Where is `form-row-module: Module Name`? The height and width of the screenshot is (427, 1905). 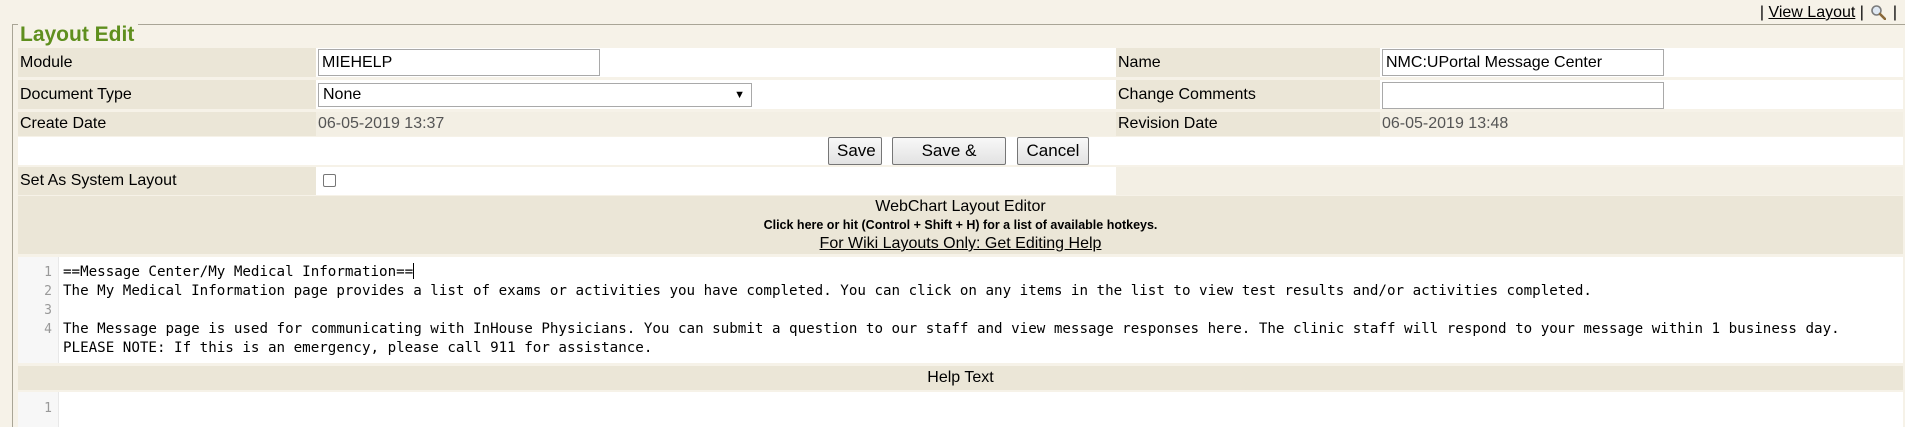 form-row-module: Module Name is located at coordinates (960, 62).